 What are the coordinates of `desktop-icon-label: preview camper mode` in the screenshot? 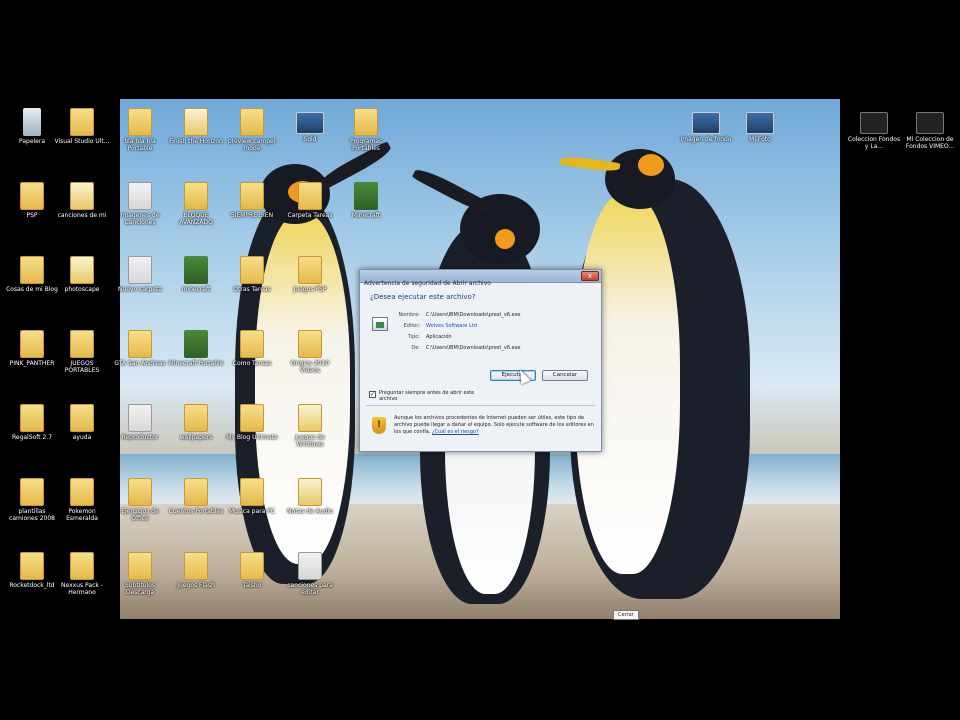 It's located at (252, 145).